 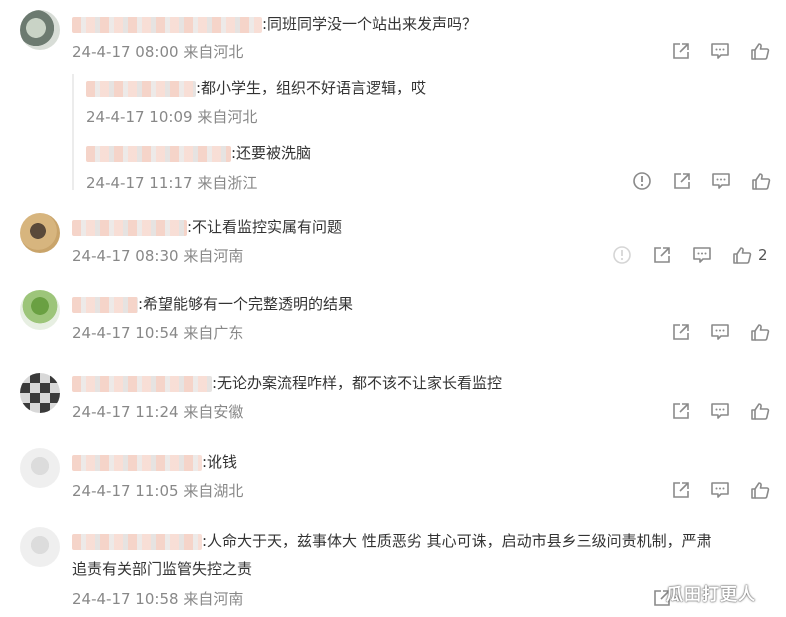 I want to click on location: 来自广东, so click(x=213, y=333).